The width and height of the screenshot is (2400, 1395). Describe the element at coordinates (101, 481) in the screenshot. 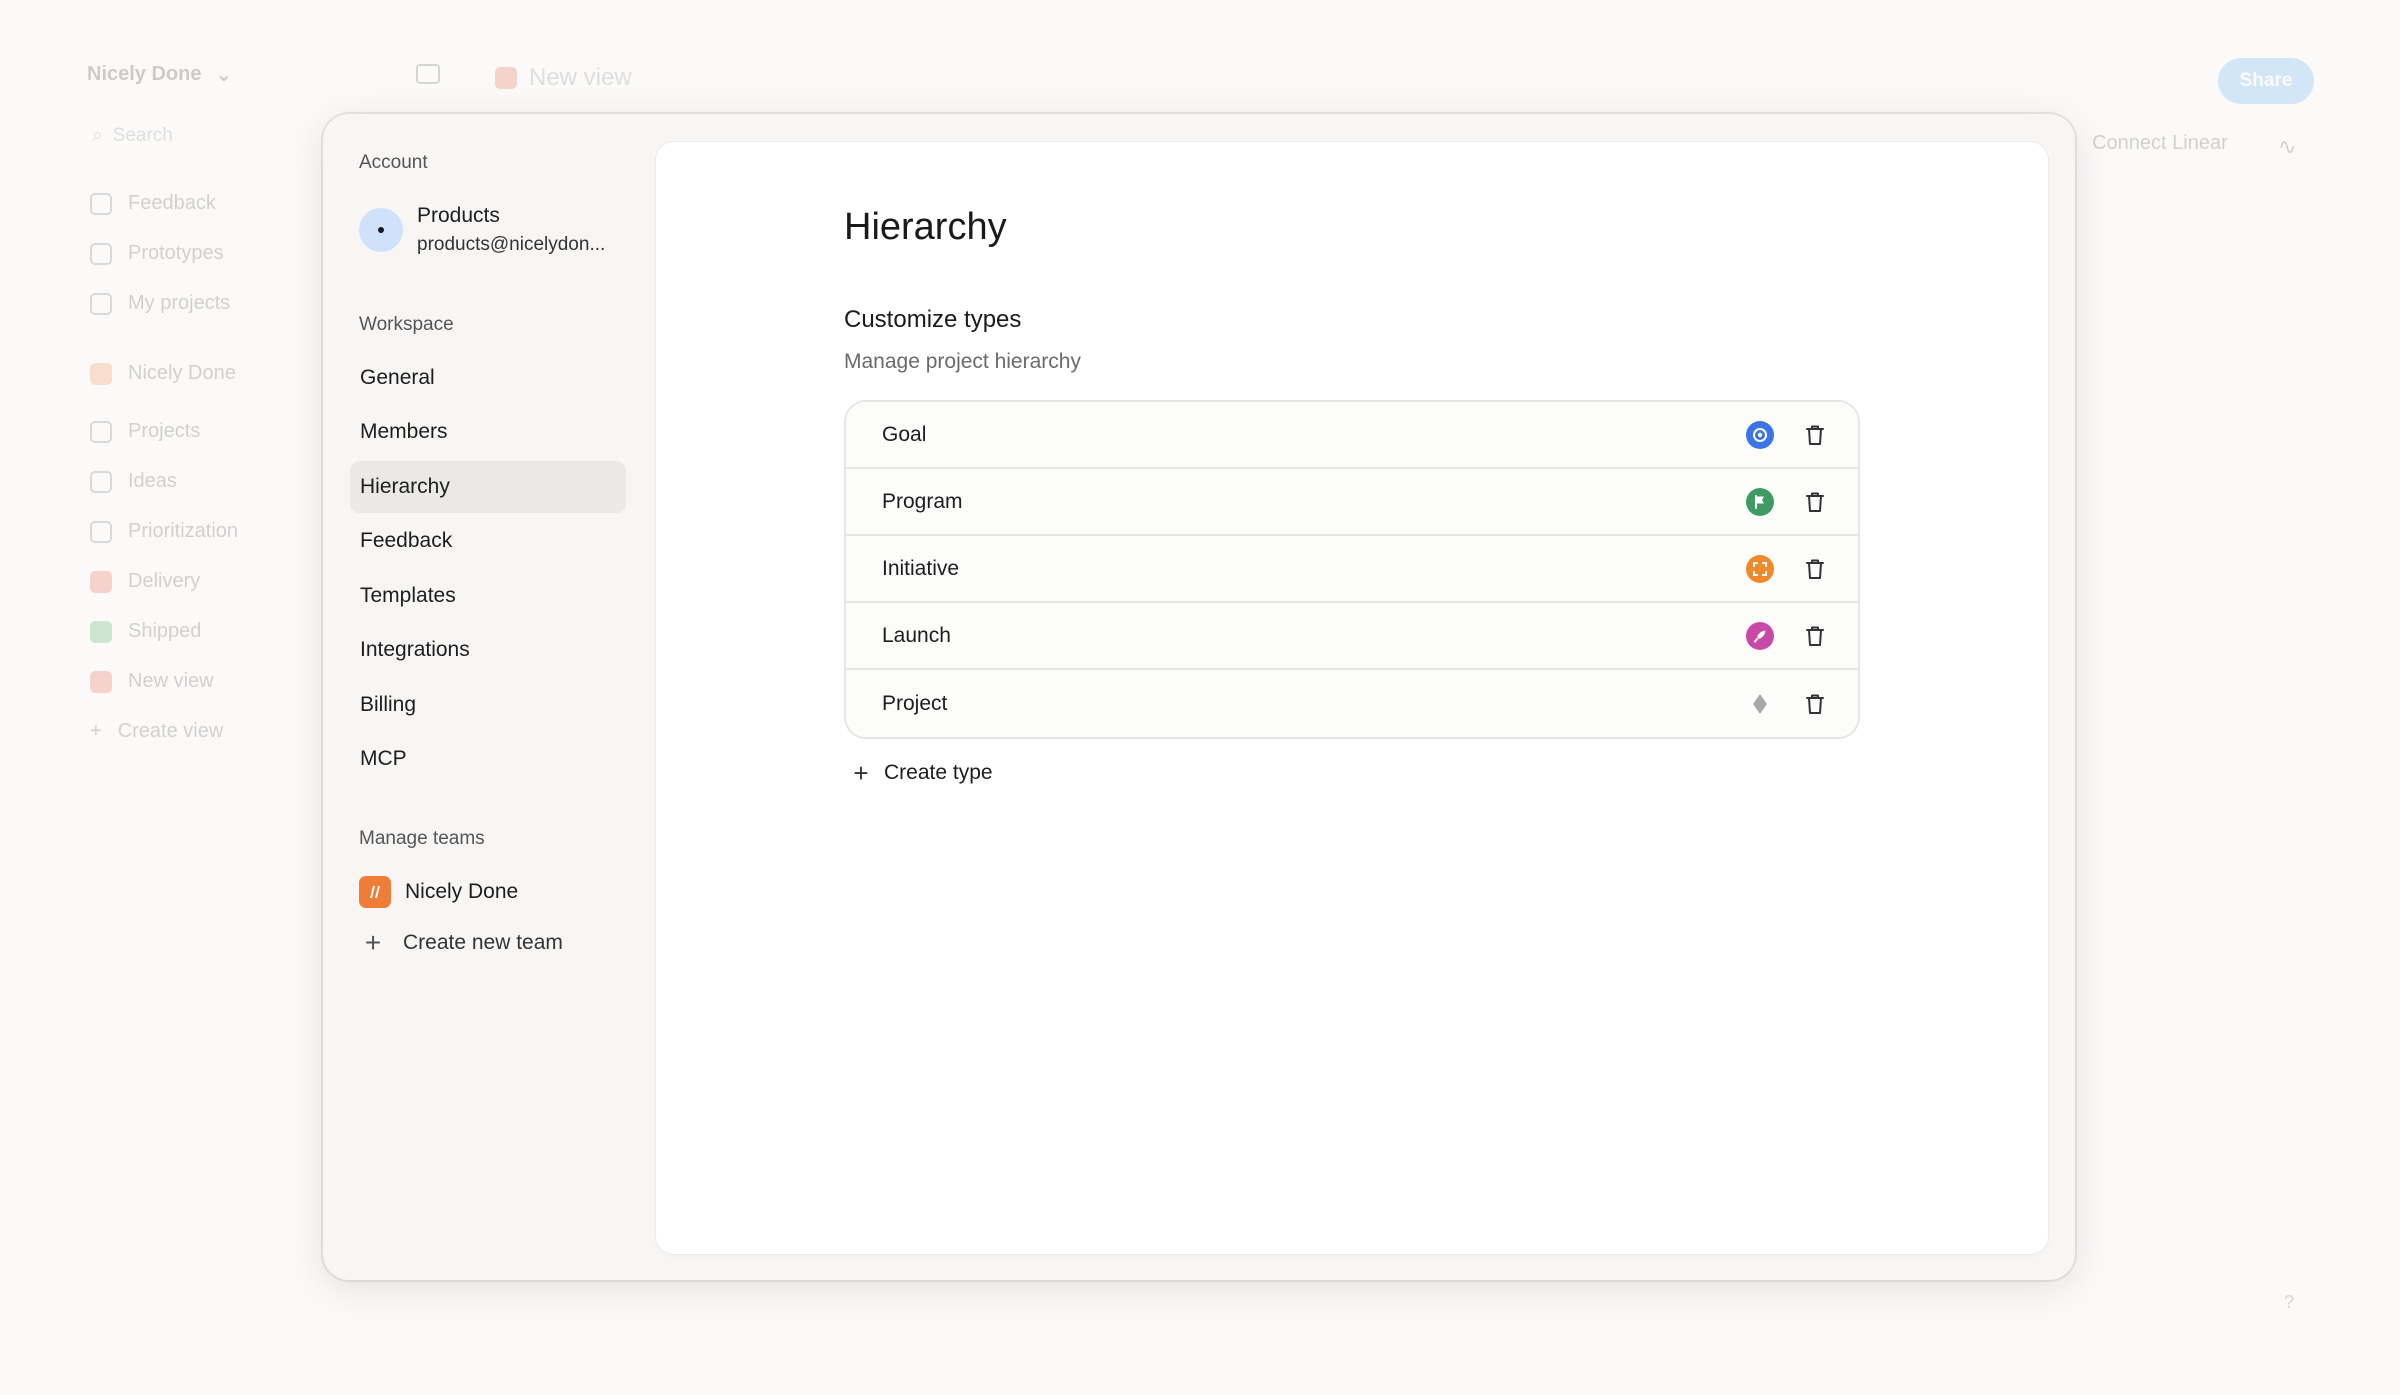

I see `ideas-icon` at that location.